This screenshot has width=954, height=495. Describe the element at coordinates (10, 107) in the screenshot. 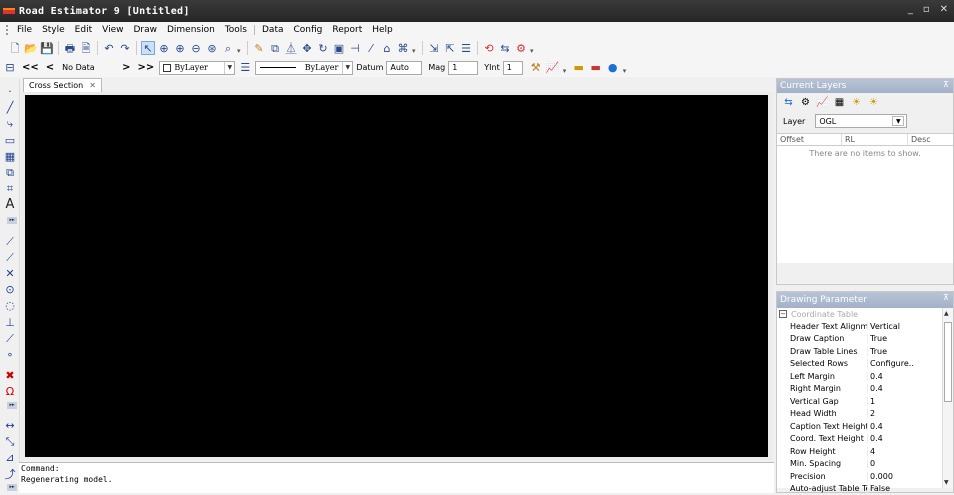

I see `line-icon: ╱` at that location.